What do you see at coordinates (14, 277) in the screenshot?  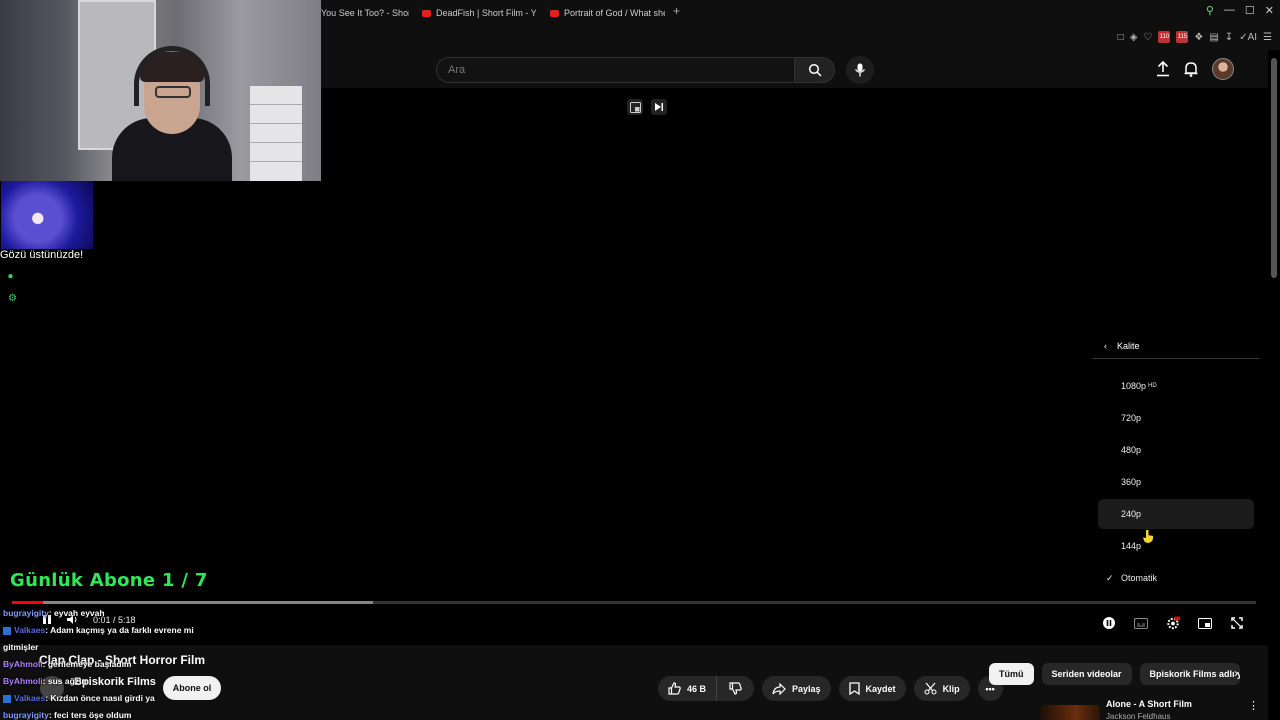 I see `ext-home-icon: ⦁` at bounding box center [14, 277].